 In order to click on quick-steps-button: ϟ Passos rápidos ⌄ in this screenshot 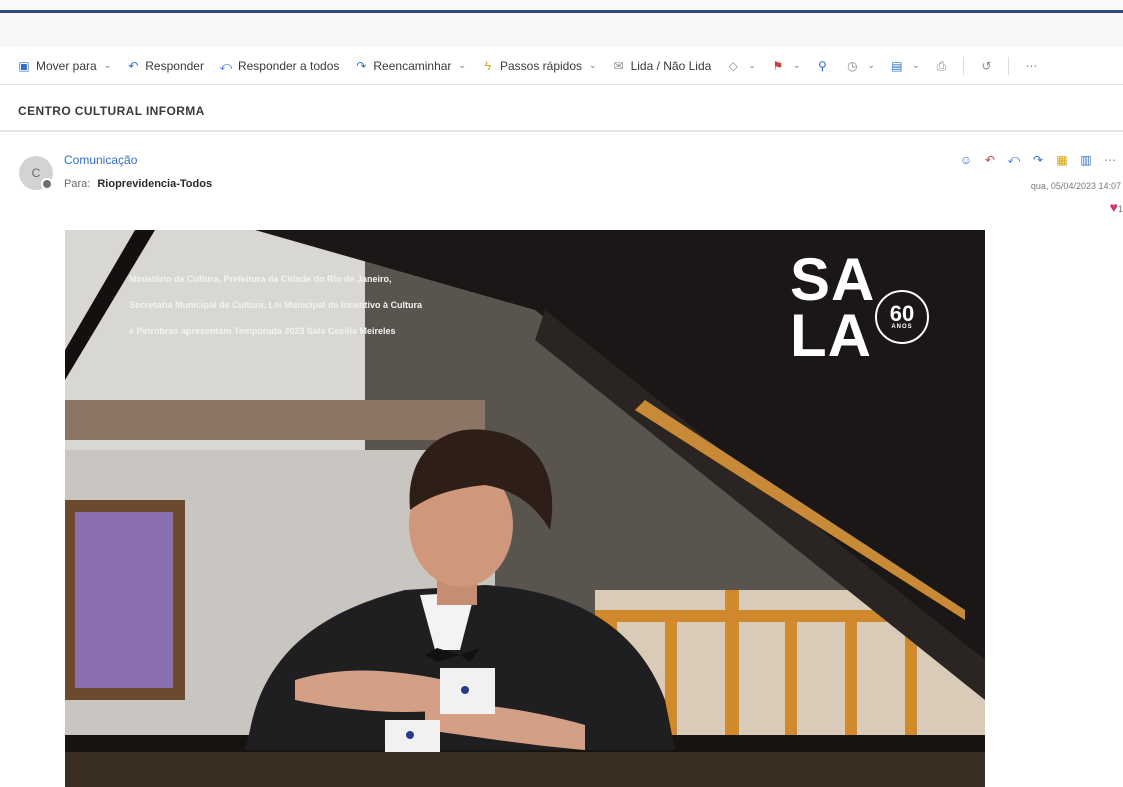, I will do `click(538, 66)`.